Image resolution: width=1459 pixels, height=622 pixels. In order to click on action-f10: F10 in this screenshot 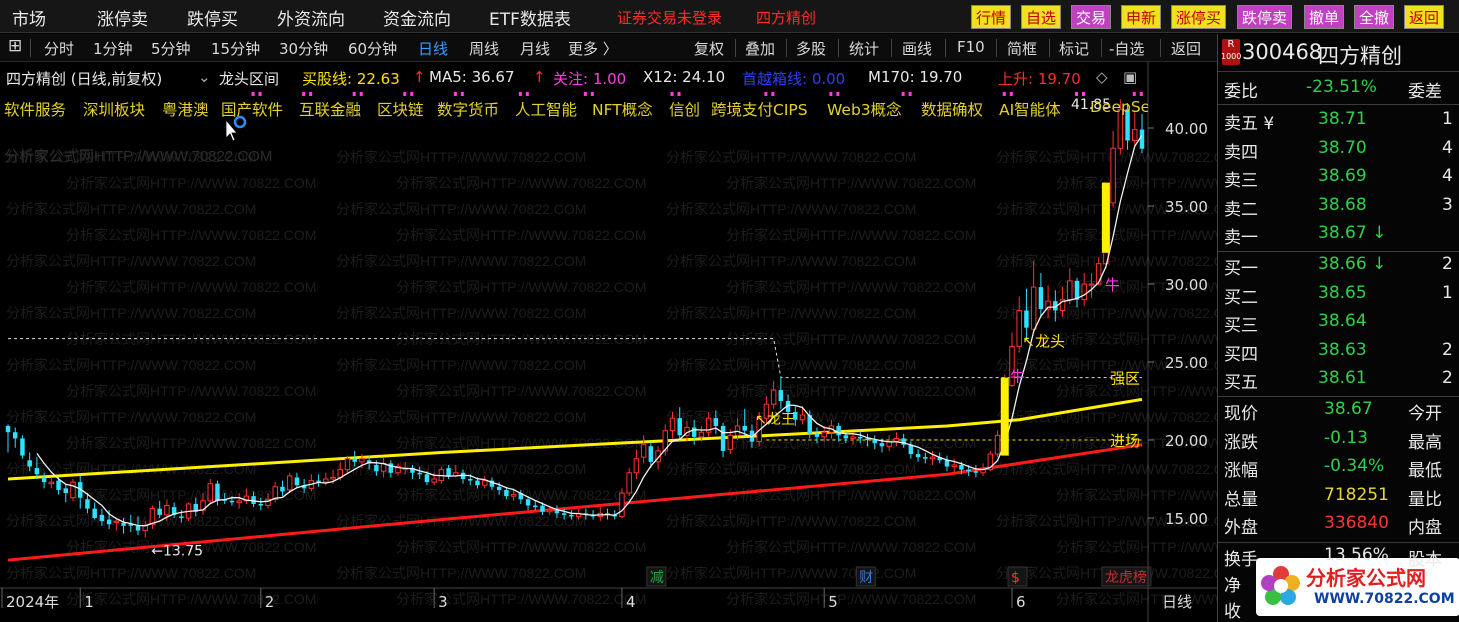, I will do `click(971, 47)`.